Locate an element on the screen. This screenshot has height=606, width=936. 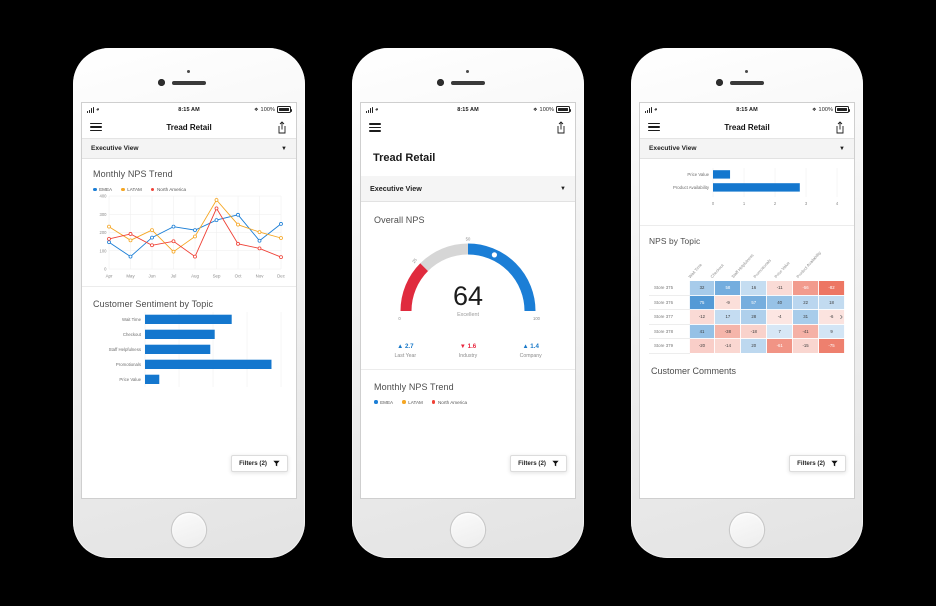
card-topic-bar-partial: Price Value Product Availability 0 1 2 3 4 is located at coordinates (747, 192).